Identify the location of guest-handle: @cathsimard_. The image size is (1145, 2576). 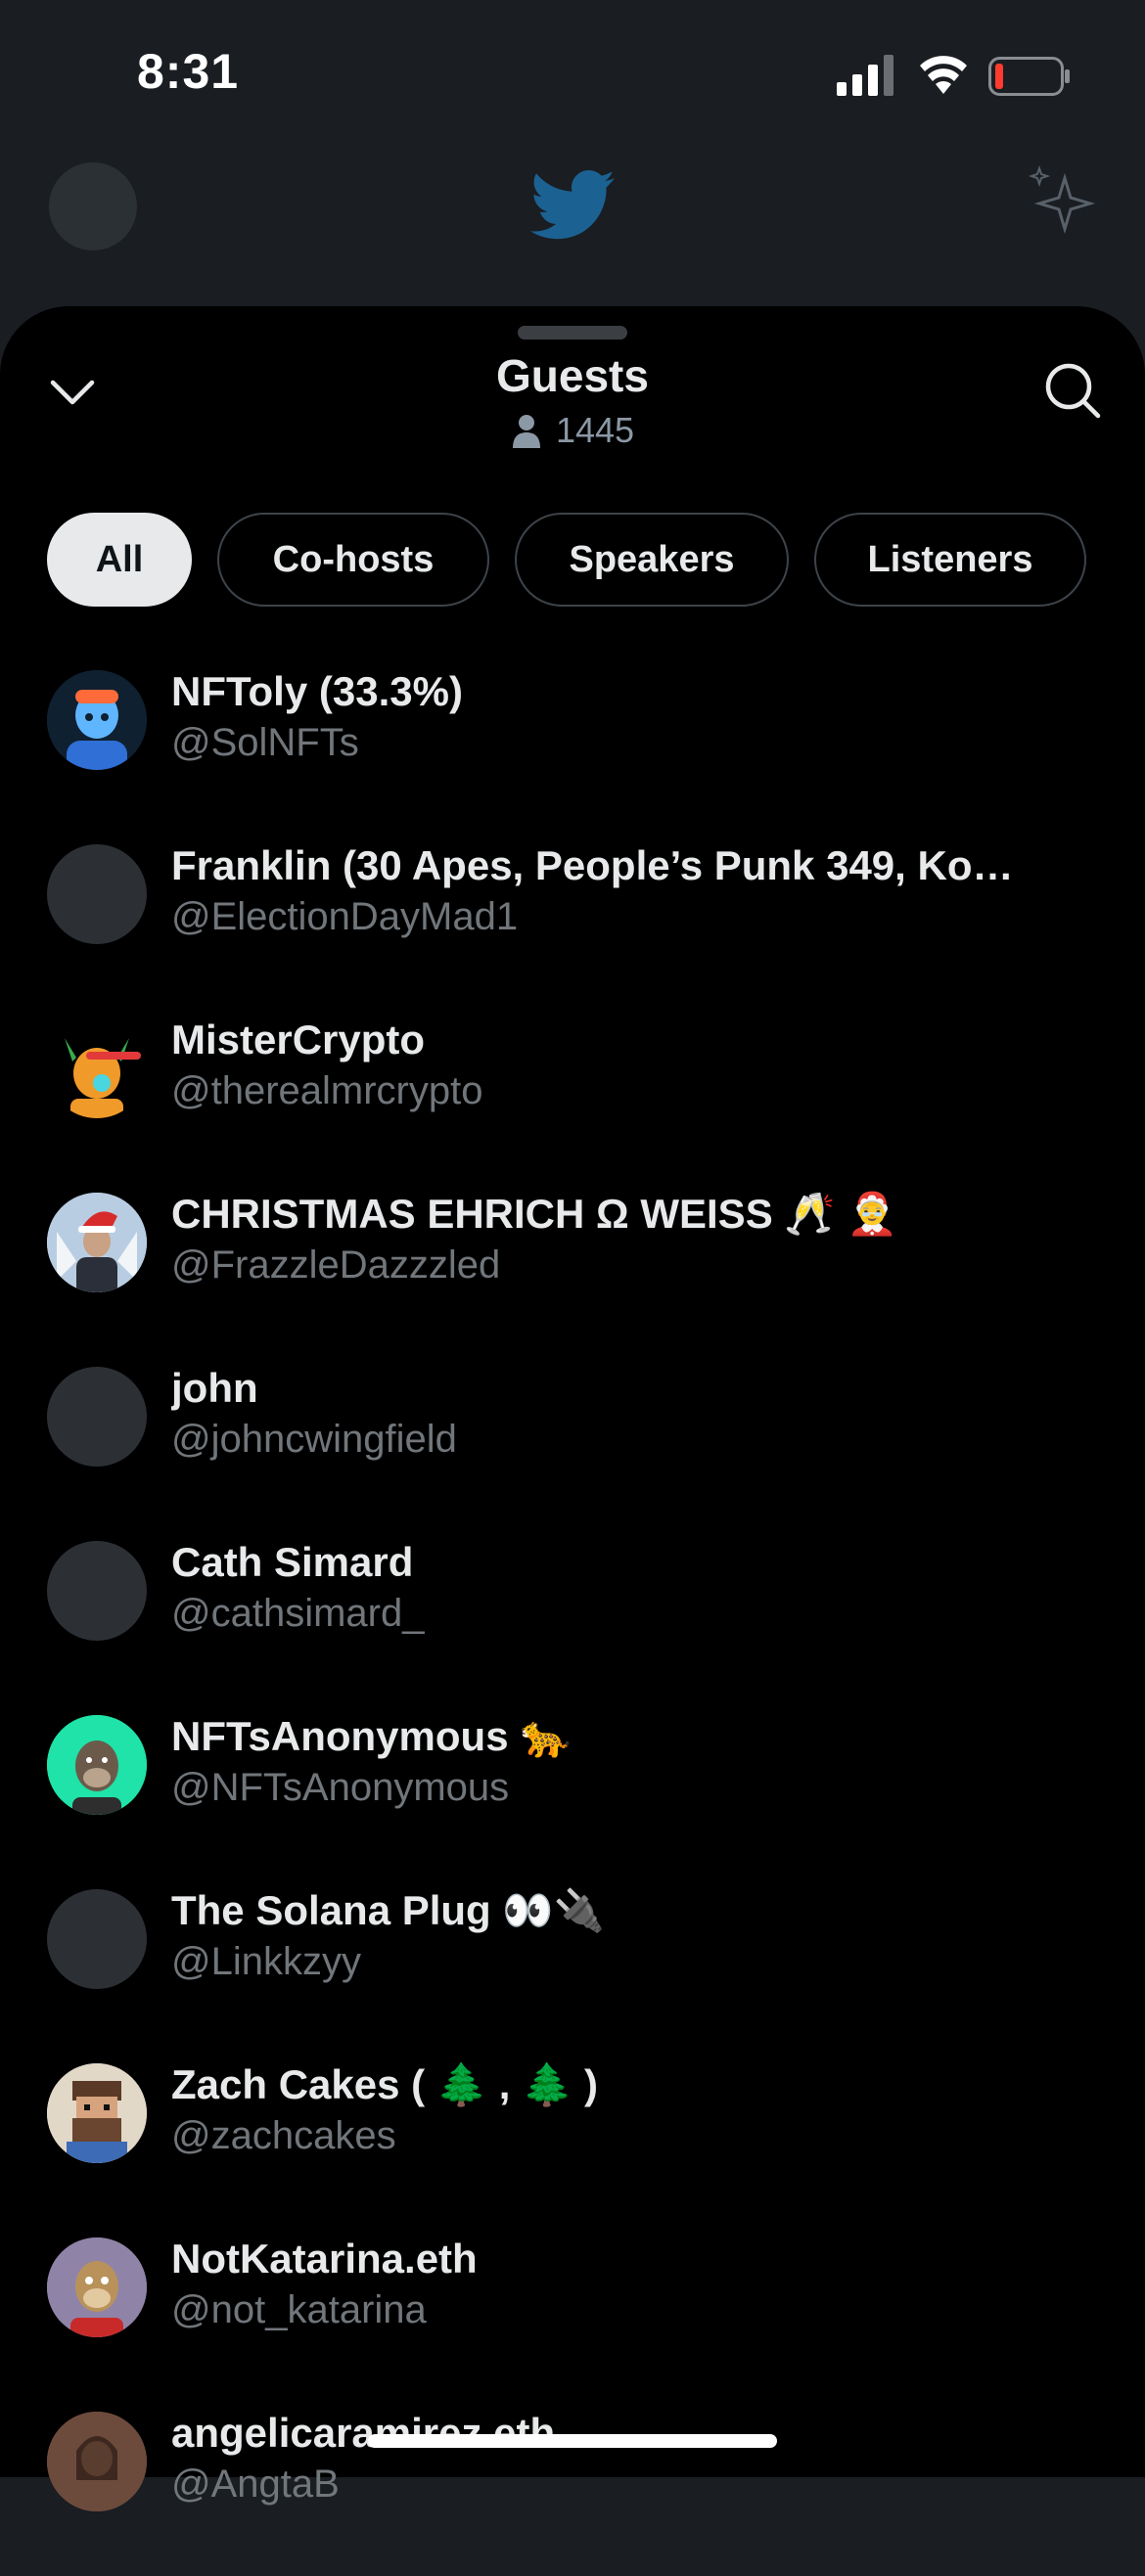
(298, 1613).